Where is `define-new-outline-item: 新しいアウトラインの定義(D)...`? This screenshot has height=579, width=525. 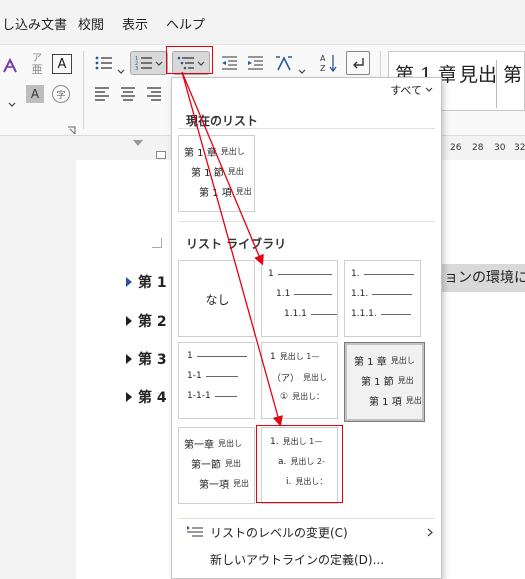
define-new-outline-item: 新しいアウトラインの定義(D)... is located at coordinates (306, 559).